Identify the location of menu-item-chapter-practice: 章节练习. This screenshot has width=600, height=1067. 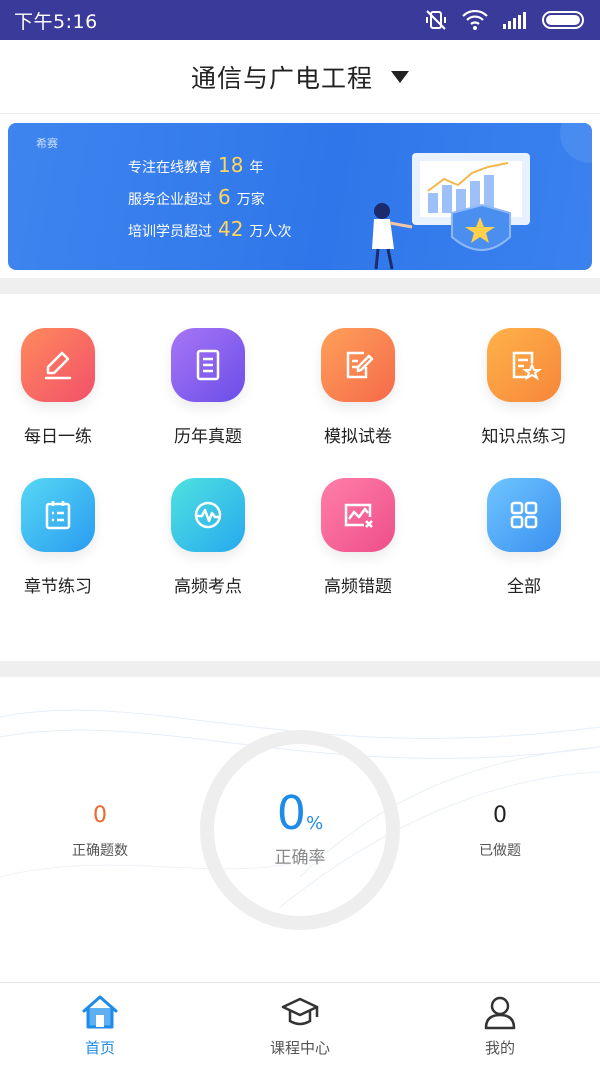
(66, 537).